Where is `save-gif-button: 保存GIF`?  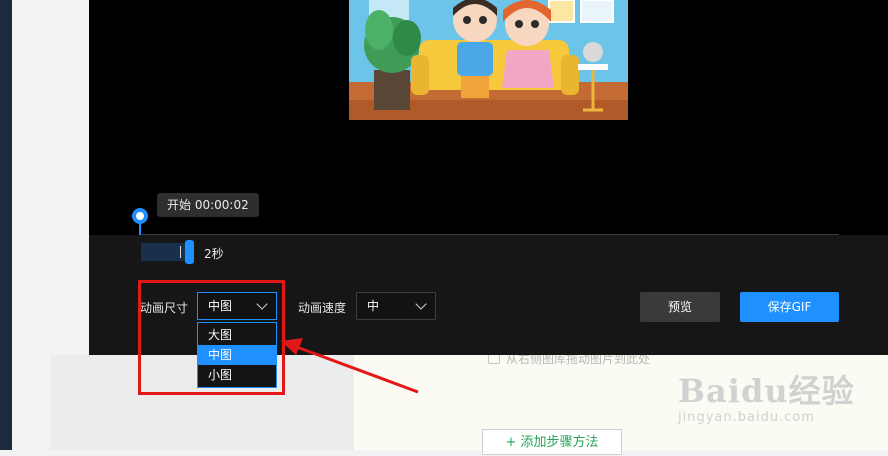 save-gif-button: 保存GIF is located at coordinates (789, 307).